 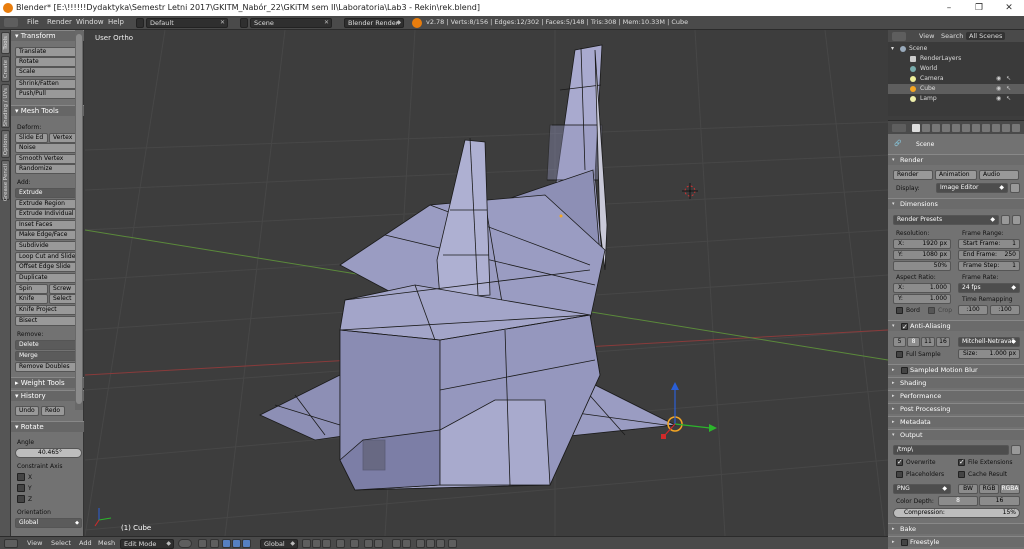 What do you see at coordinates (922, 255) in the screenshot?
I see `resolution-y-field: Y: 1080 px` at bounding box center [922, 255].